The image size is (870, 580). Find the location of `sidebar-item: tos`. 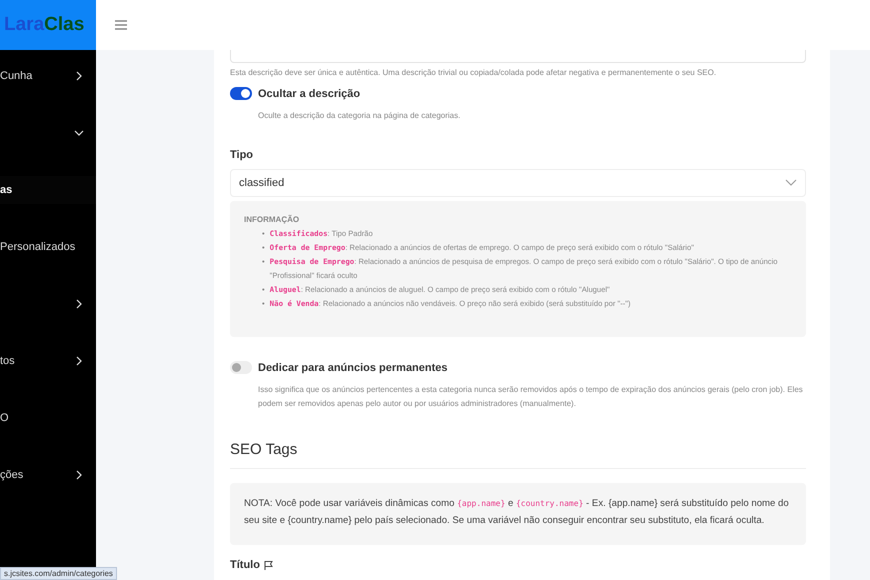

sidebar-item: tos is located at coordinates (48, 361).